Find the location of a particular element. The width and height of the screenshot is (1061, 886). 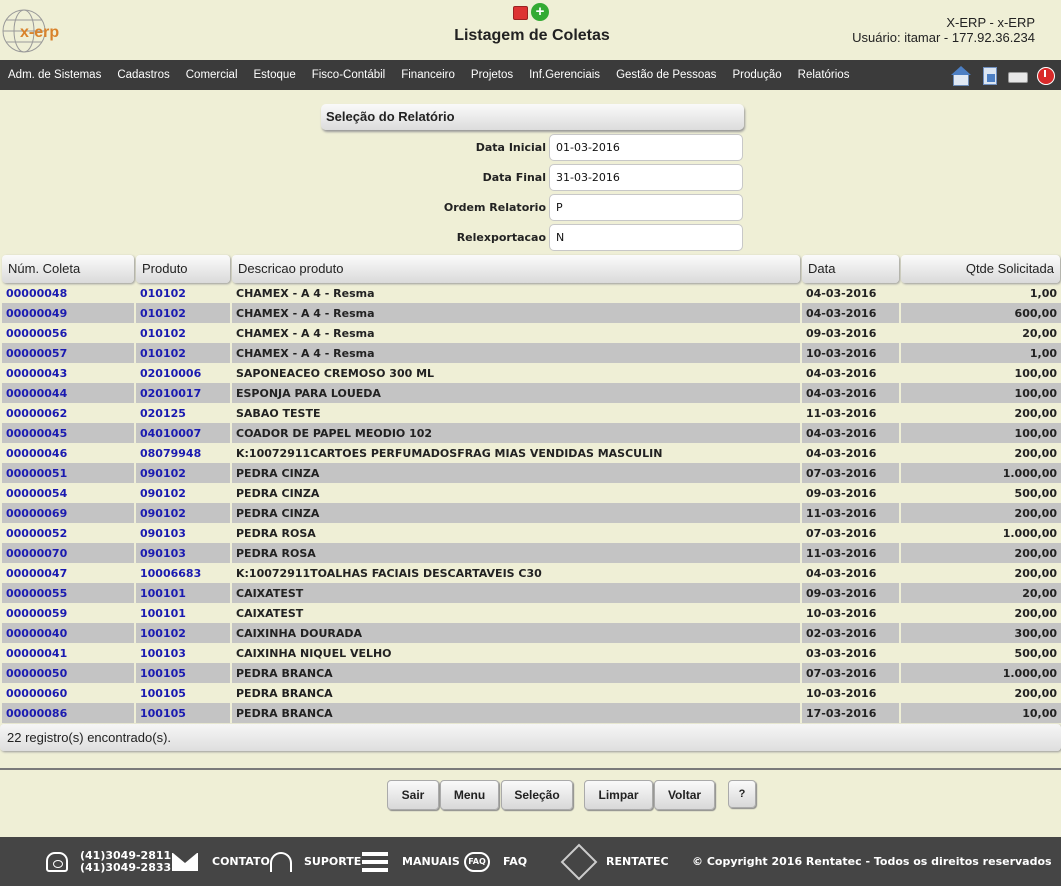

cell-produto: 02010017 is located at coordinates (183, 393).